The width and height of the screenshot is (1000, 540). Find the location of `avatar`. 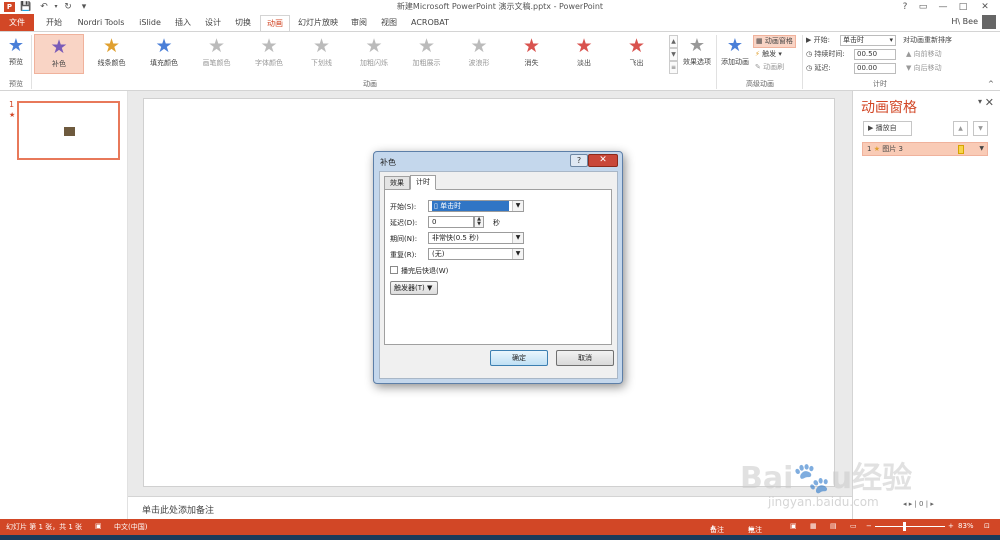

avatar is located at coordinates (989, 22).